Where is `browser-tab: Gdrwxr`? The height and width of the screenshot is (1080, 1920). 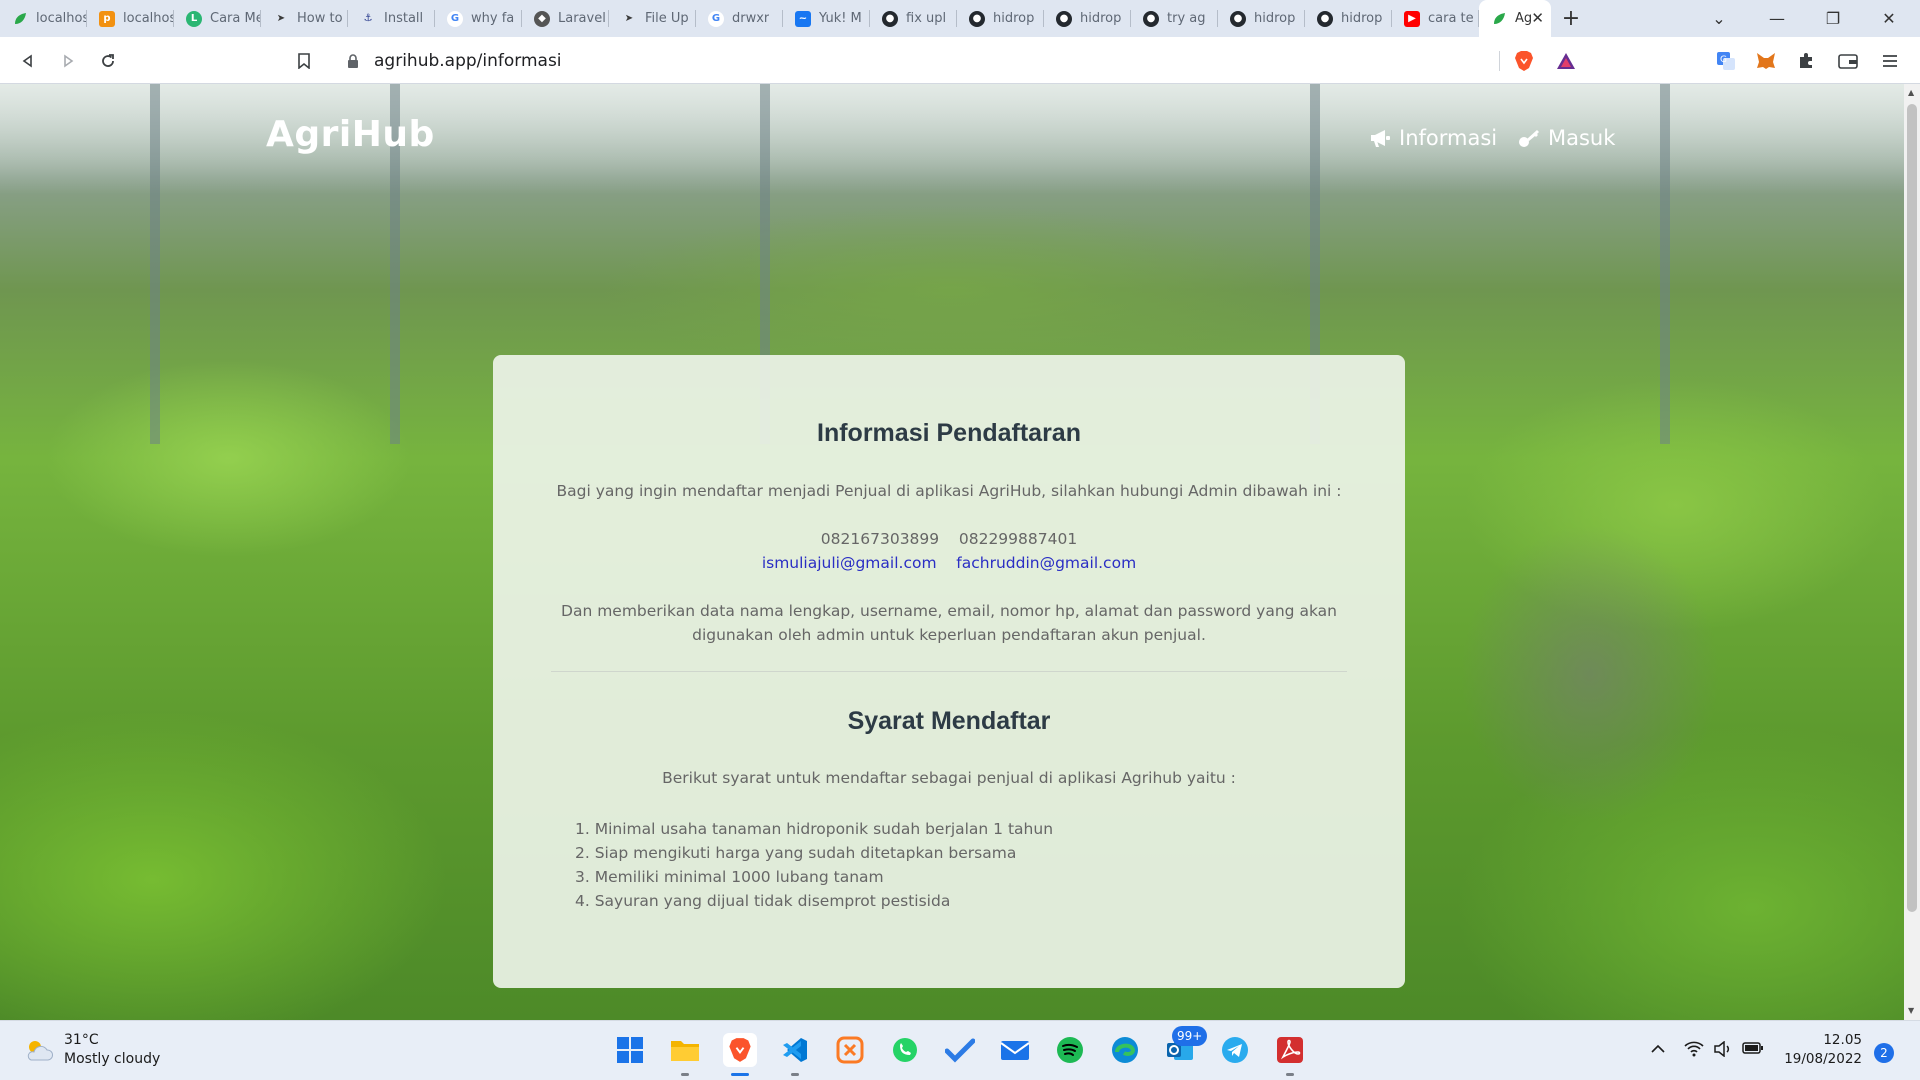
browser-tab: Gdrwxr is located at coordinates (739, 18).